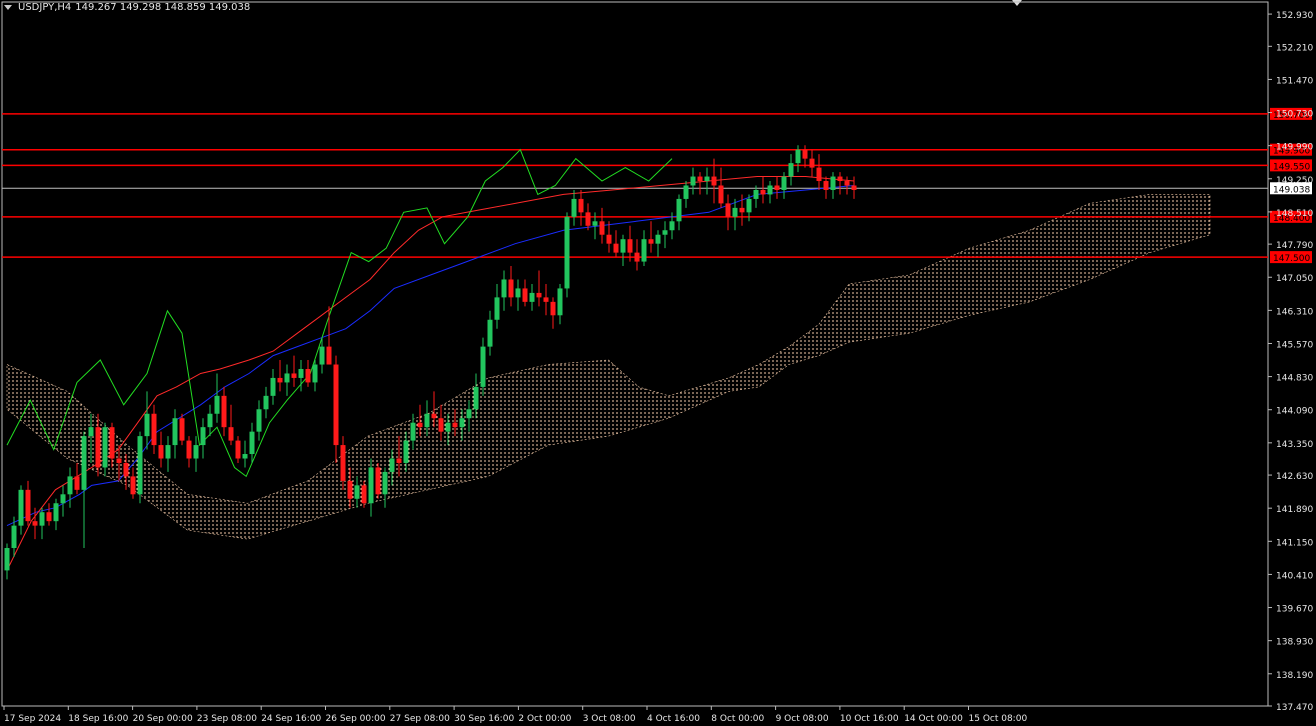 This screenshot has height=726, width=1316. I want to click on x-tick-label: 24 Sep 16:00, so click(291, 719).